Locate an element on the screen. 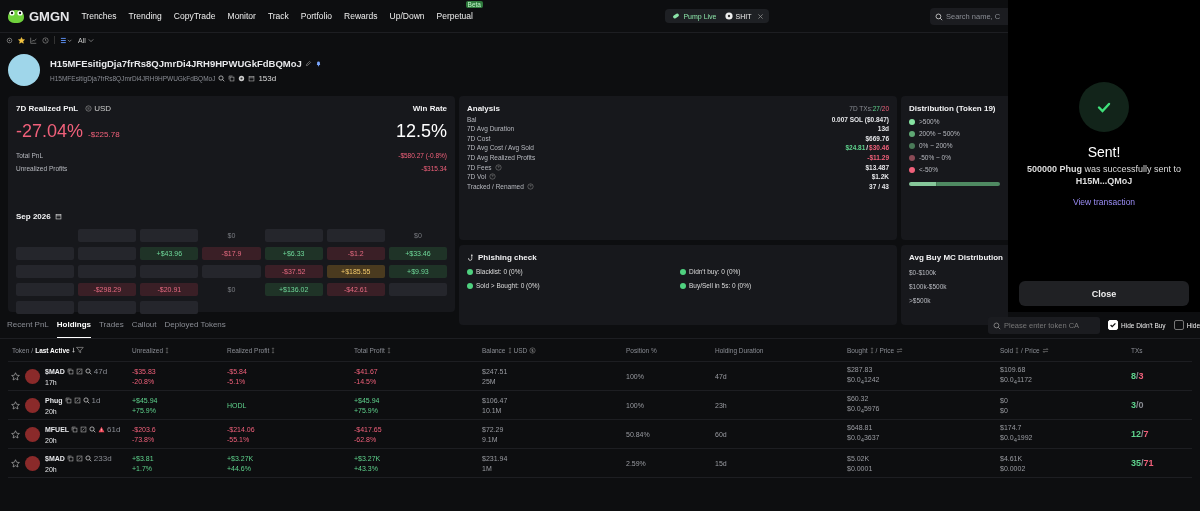 Image resolution: width=1200 pixels, height=511 pixels. wallet-age: 153d is located at coordinates (267, 78).